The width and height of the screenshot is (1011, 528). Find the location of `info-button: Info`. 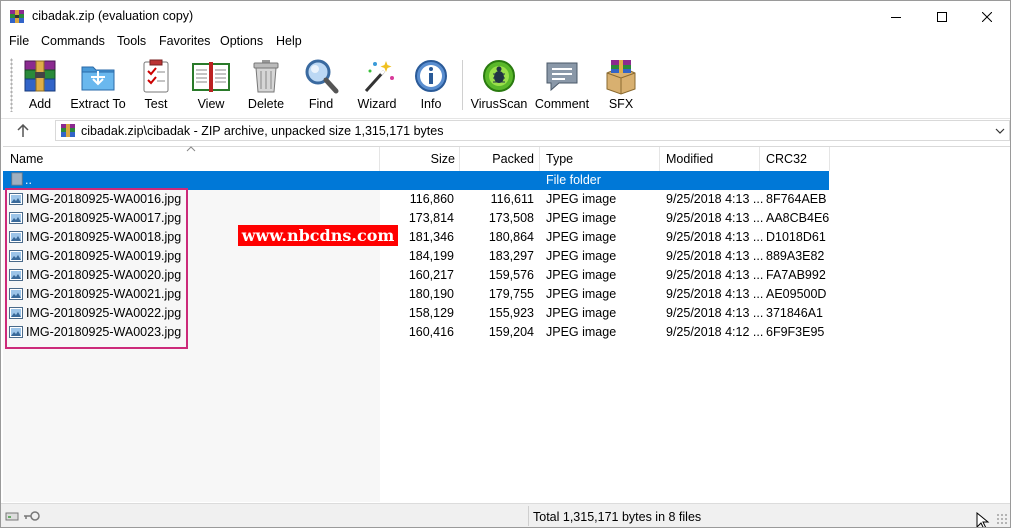

info-button: Info is located at coordinates (431, 85).